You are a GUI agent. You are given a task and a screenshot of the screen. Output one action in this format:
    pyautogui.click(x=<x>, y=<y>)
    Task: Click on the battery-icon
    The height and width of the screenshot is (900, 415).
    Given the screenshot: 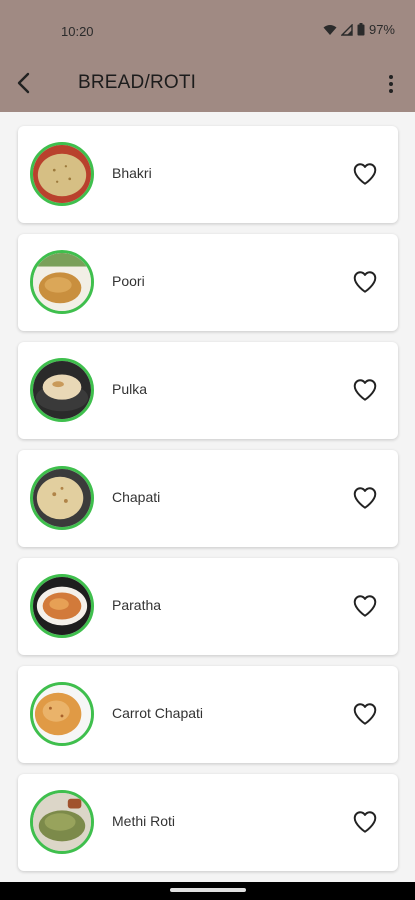 What is the action you would take?
    pyautogui.click(x=361, y=29)
    